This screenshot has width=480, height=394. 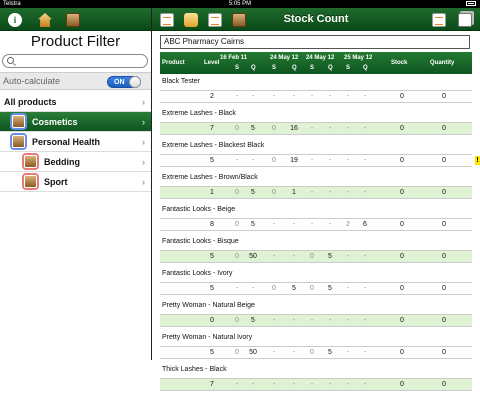 What do you see at coordinates (320, 160) in the screenshot?
I see `row-values: 5 - - 0 19 - - - - 0 0!` at bounding box center [320, 160].